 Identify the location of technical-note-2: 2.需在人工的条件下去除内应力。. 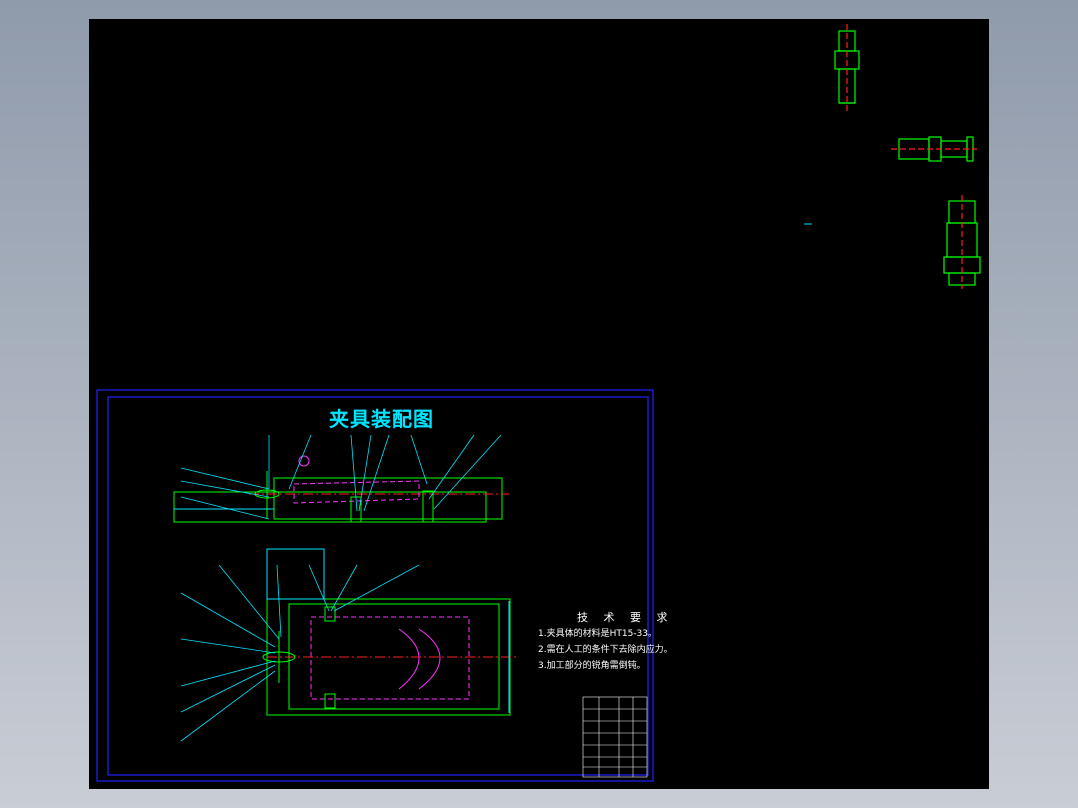
(605, 650).